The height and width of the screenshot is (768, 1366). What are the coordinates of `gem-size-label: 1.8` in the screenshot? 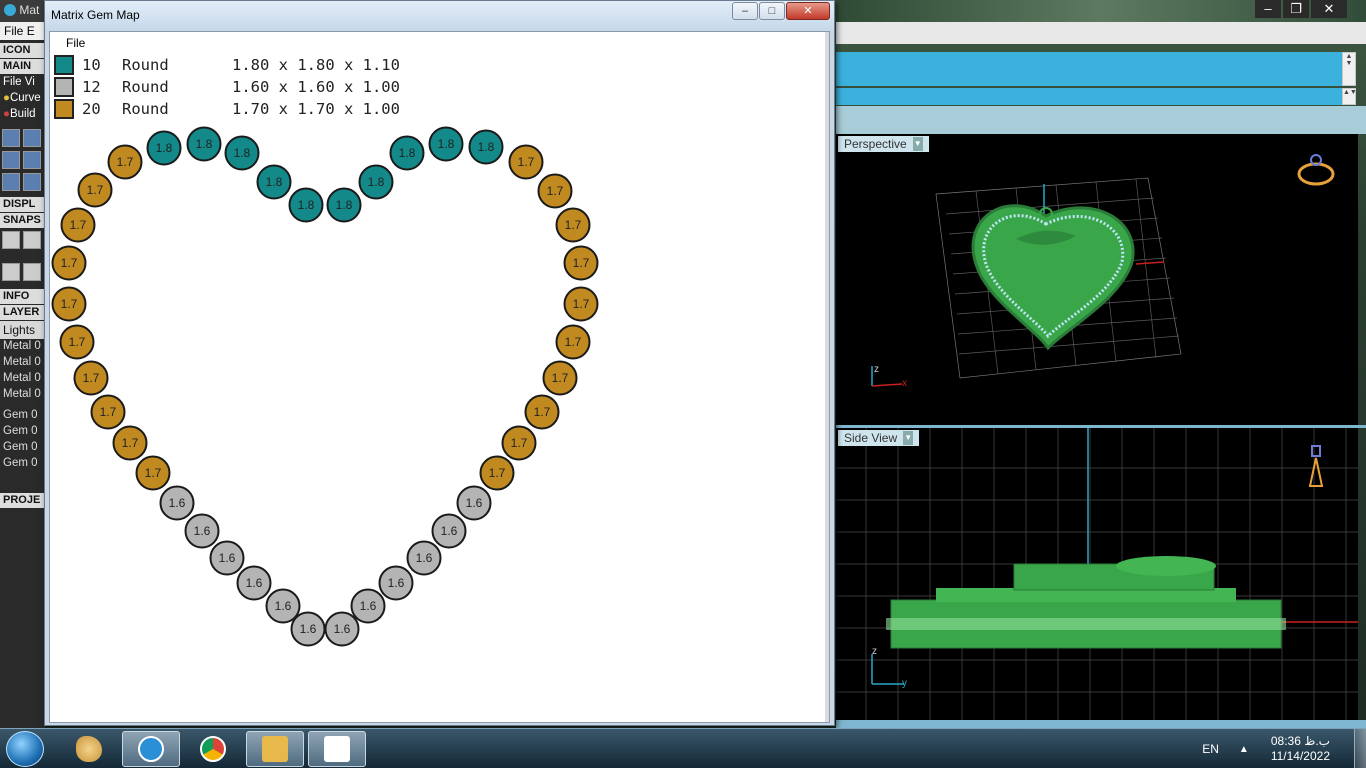 It's located at (306, 205).